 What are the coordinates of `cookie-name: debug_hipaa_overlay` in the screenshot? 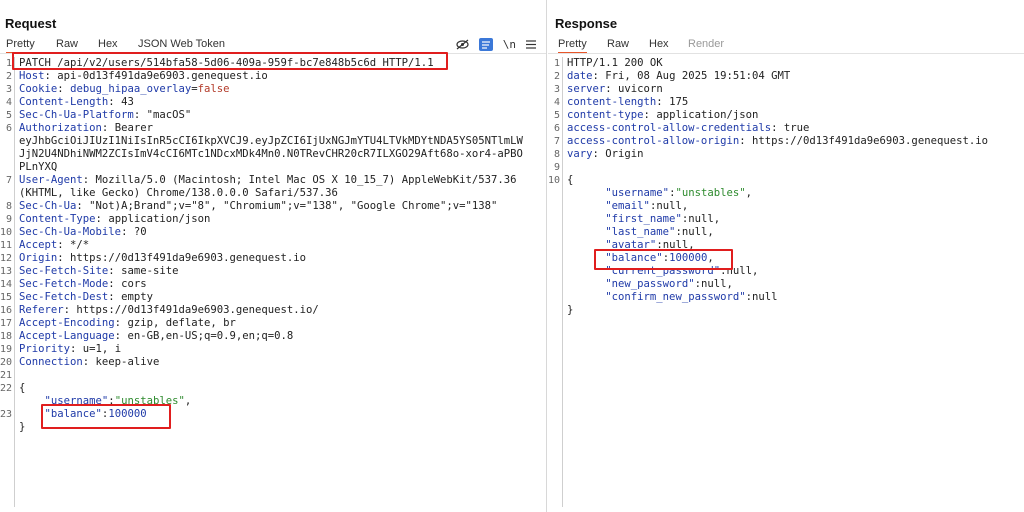 It's located at (131, 89).